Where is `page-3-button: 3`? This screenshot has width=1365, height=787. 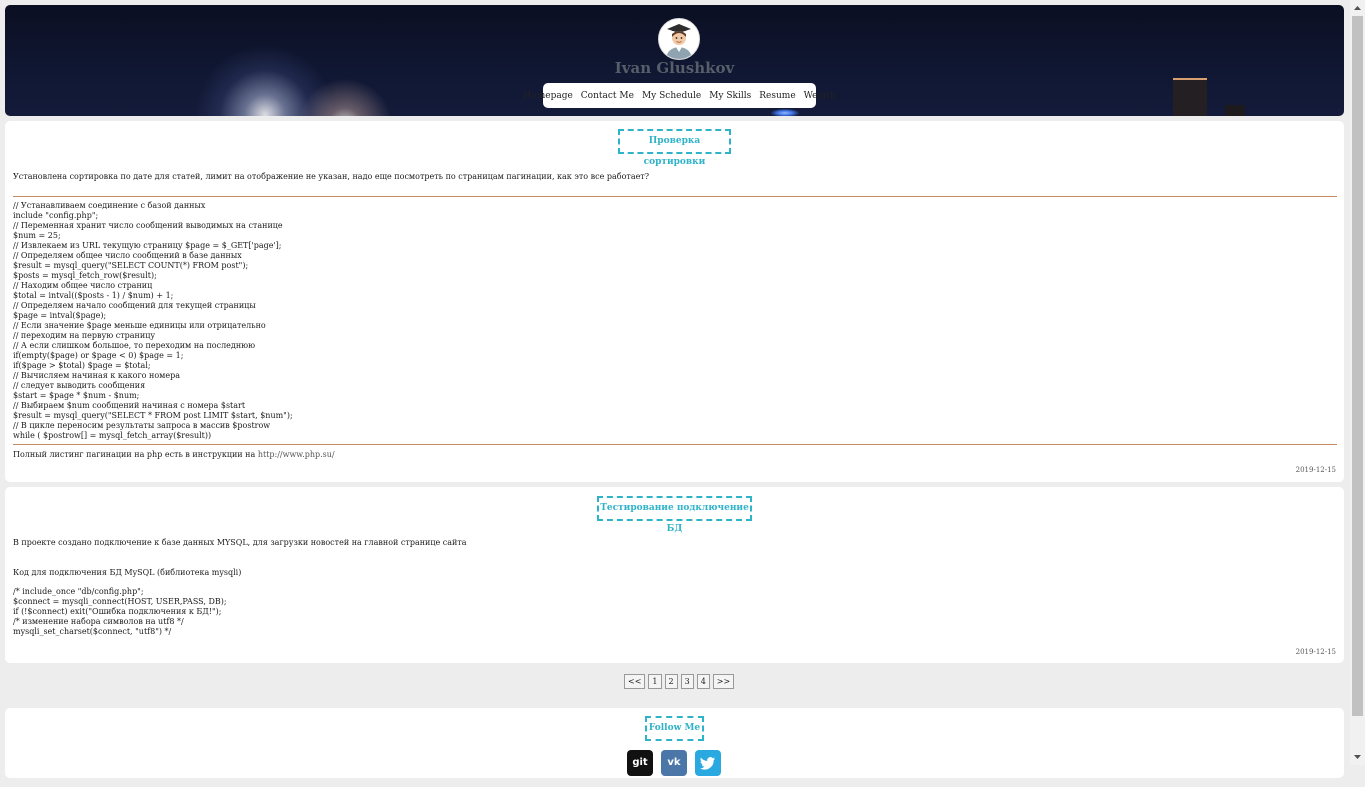 page-3-button: 3 is located at coordinates (687, 681).